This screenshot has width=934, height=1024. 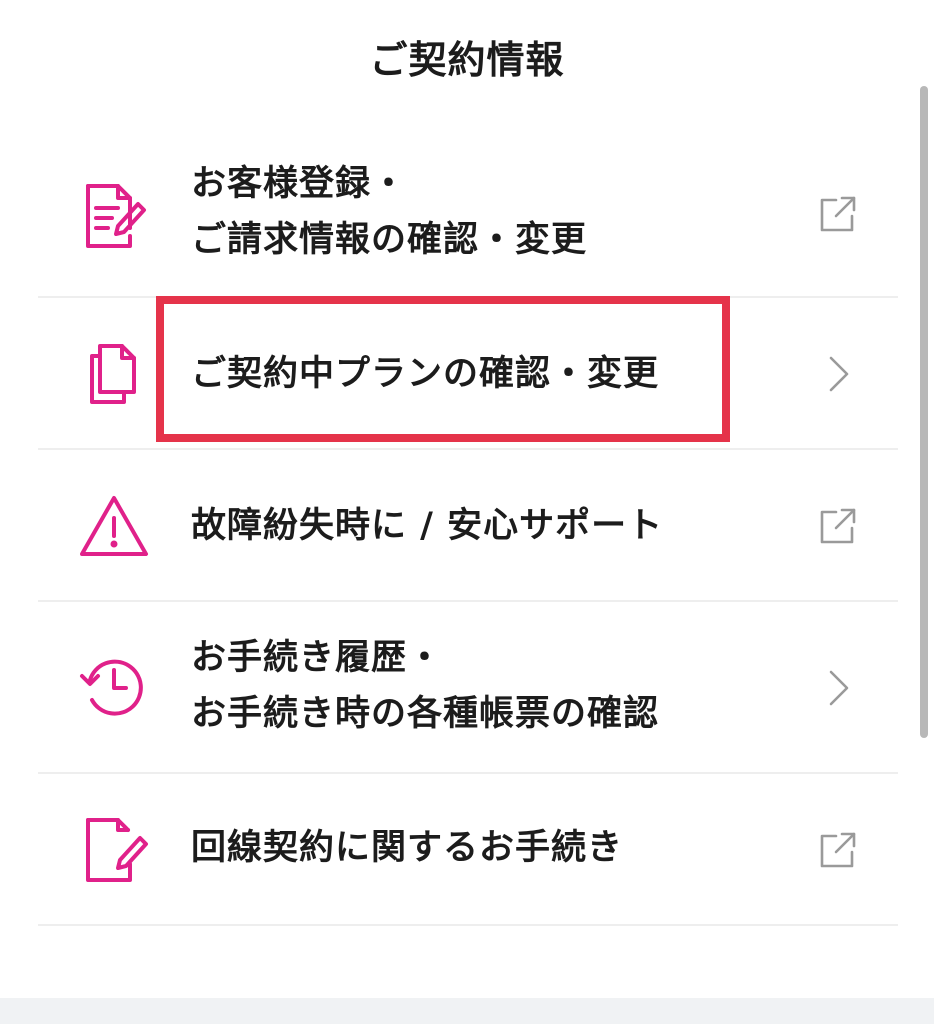 I want to click on menu-item-support: 故障紛失時に / 安心サポート, so click(x=468, y=526).